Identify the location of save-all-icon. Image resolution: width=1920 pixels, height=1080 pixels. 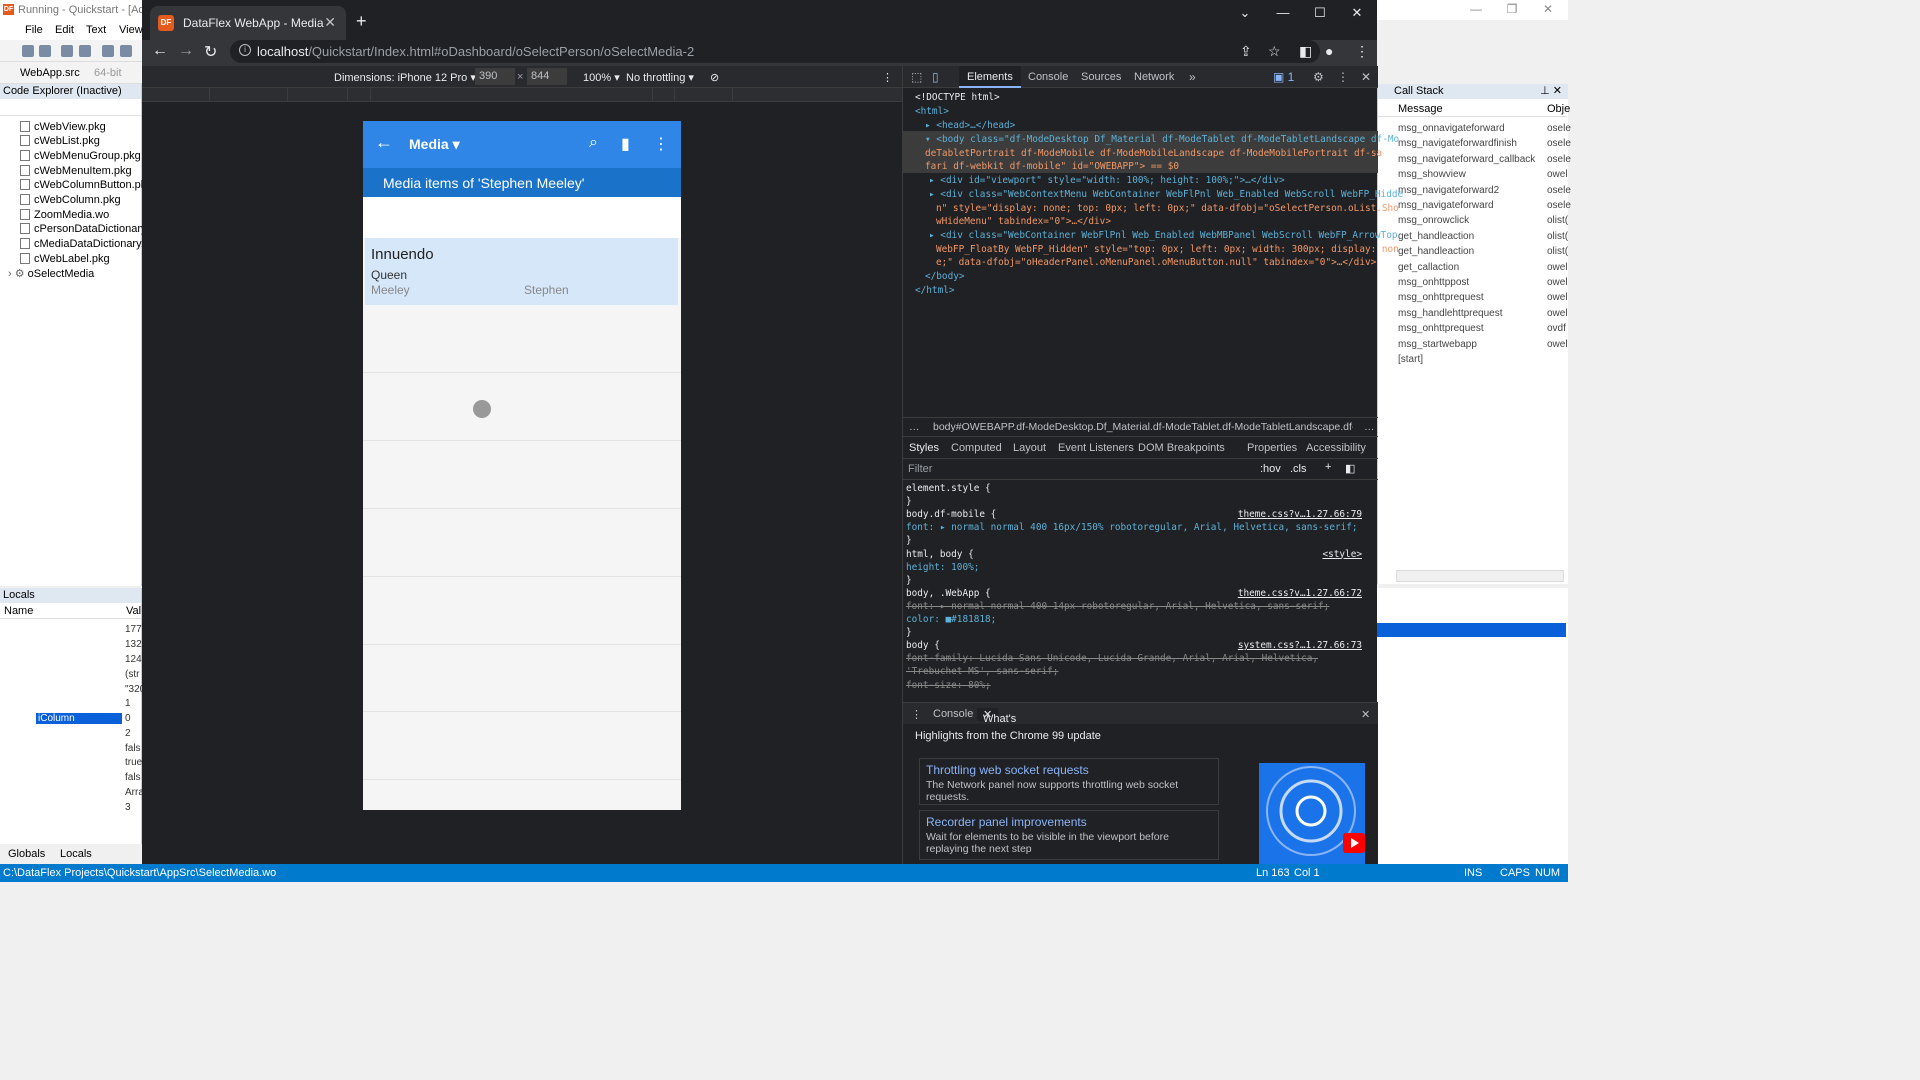
(85, 51).